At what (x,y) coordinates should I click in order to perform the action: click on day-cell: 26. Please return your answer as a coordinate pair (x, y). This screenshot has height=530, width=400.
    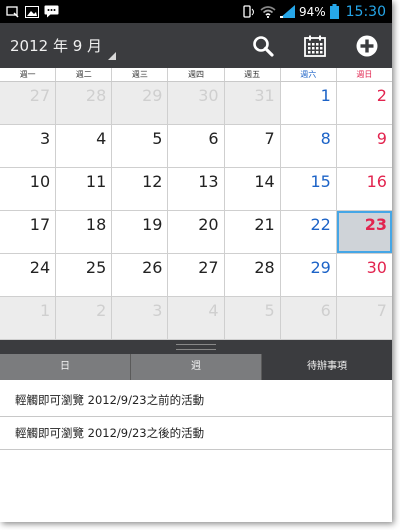
    Looking at the image, I should click on (140, 275).